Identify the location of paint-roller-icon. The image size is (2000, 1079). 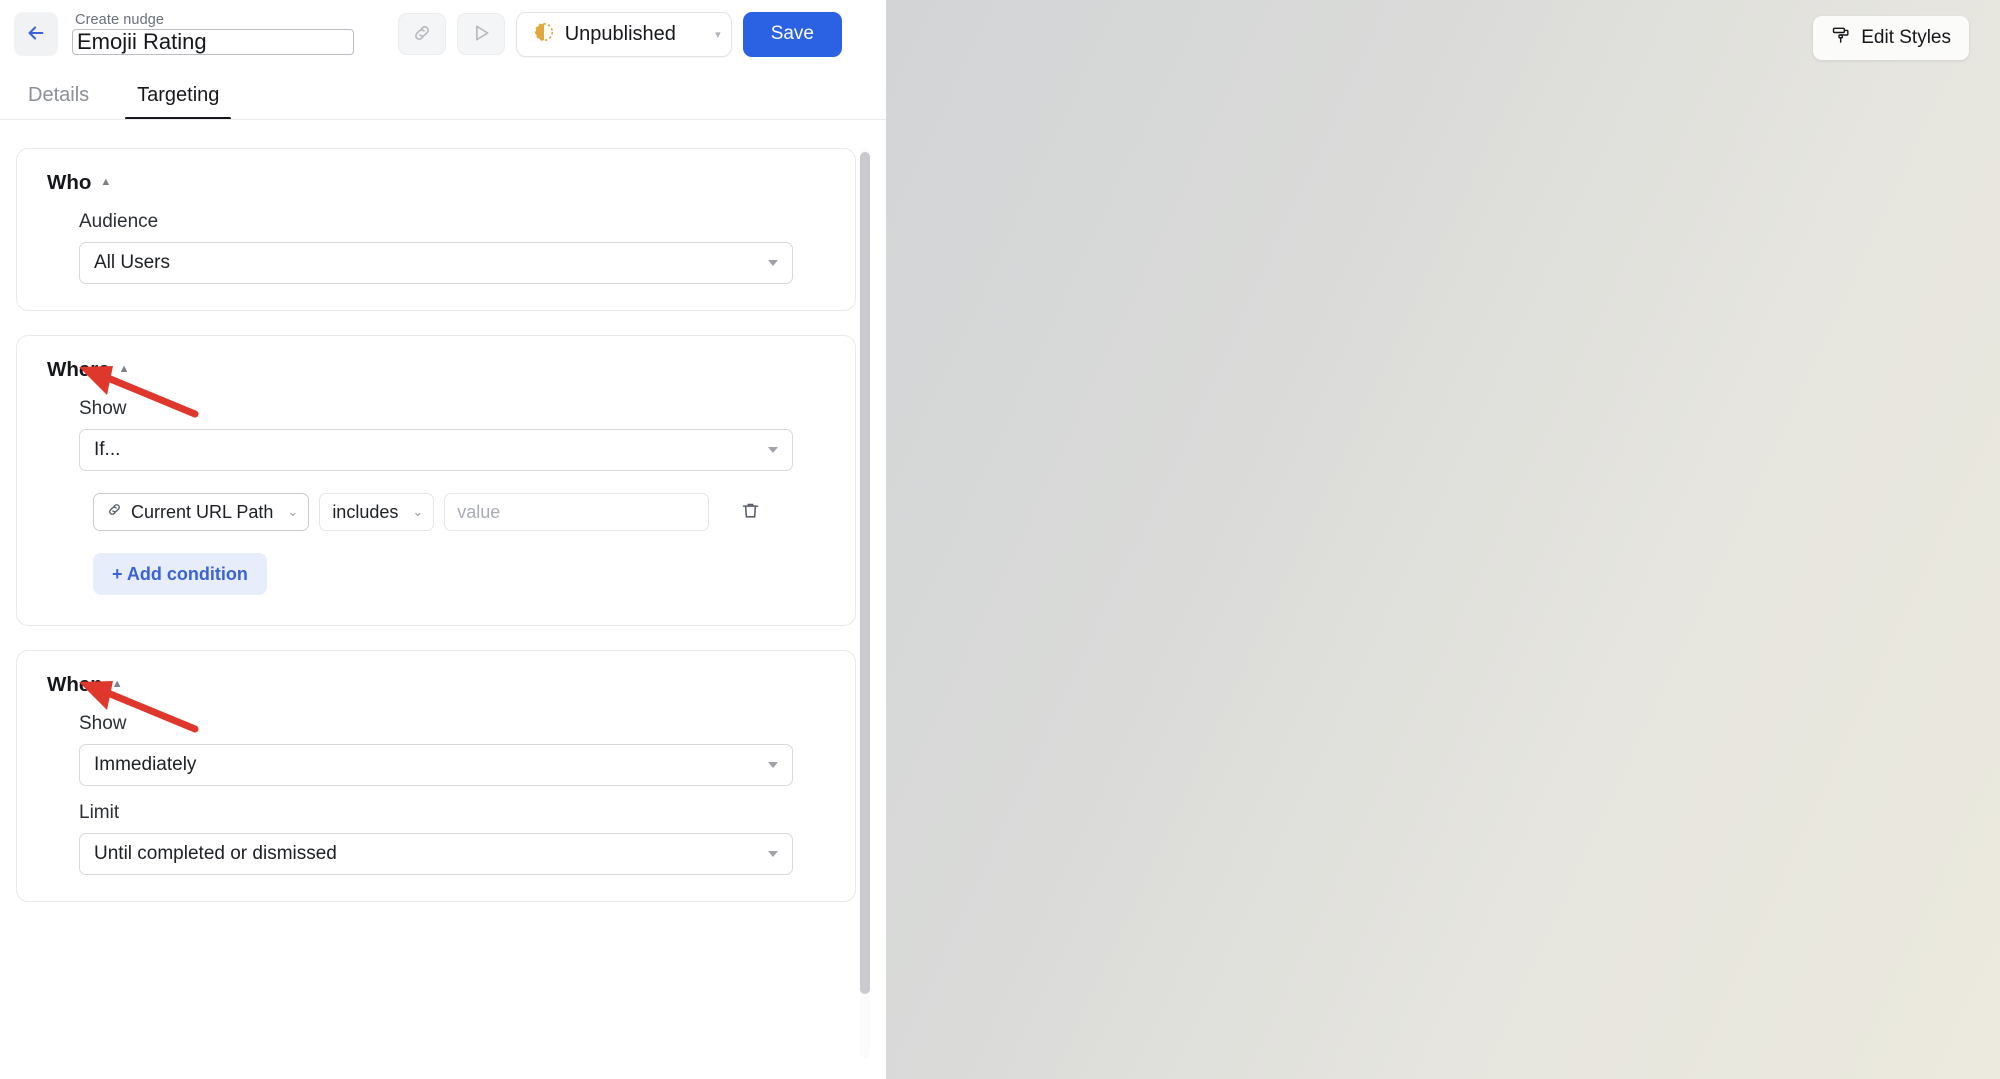
(1841, 38).